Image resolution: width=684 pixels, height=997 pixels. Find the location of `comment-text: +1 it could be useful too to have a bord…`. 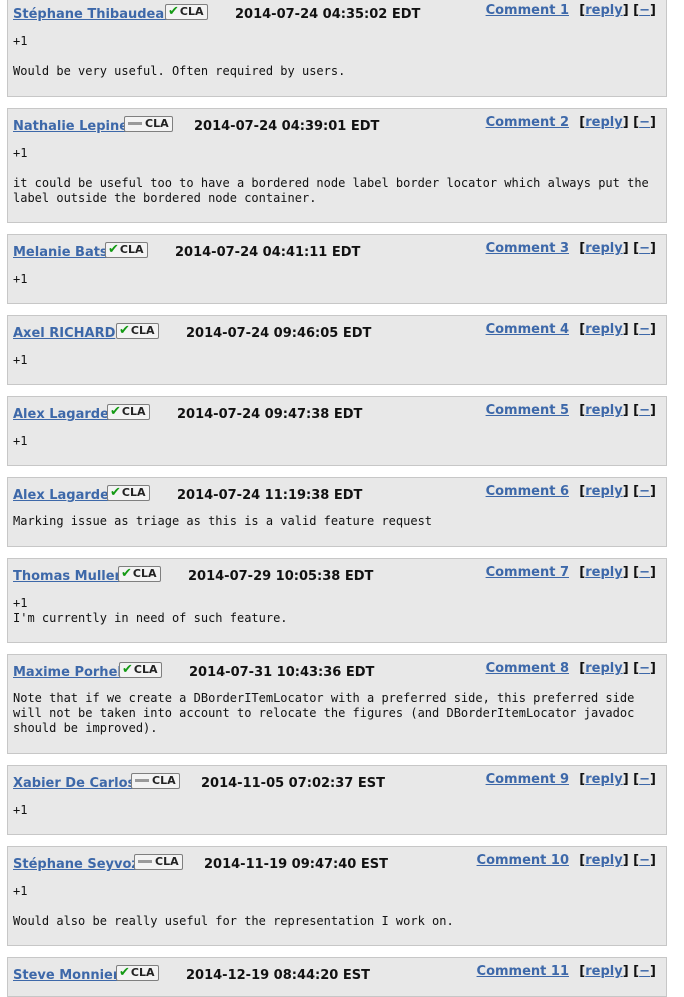

comment-text: +1 it could be useful too to have a bord… is located at coordinates (331, 175).